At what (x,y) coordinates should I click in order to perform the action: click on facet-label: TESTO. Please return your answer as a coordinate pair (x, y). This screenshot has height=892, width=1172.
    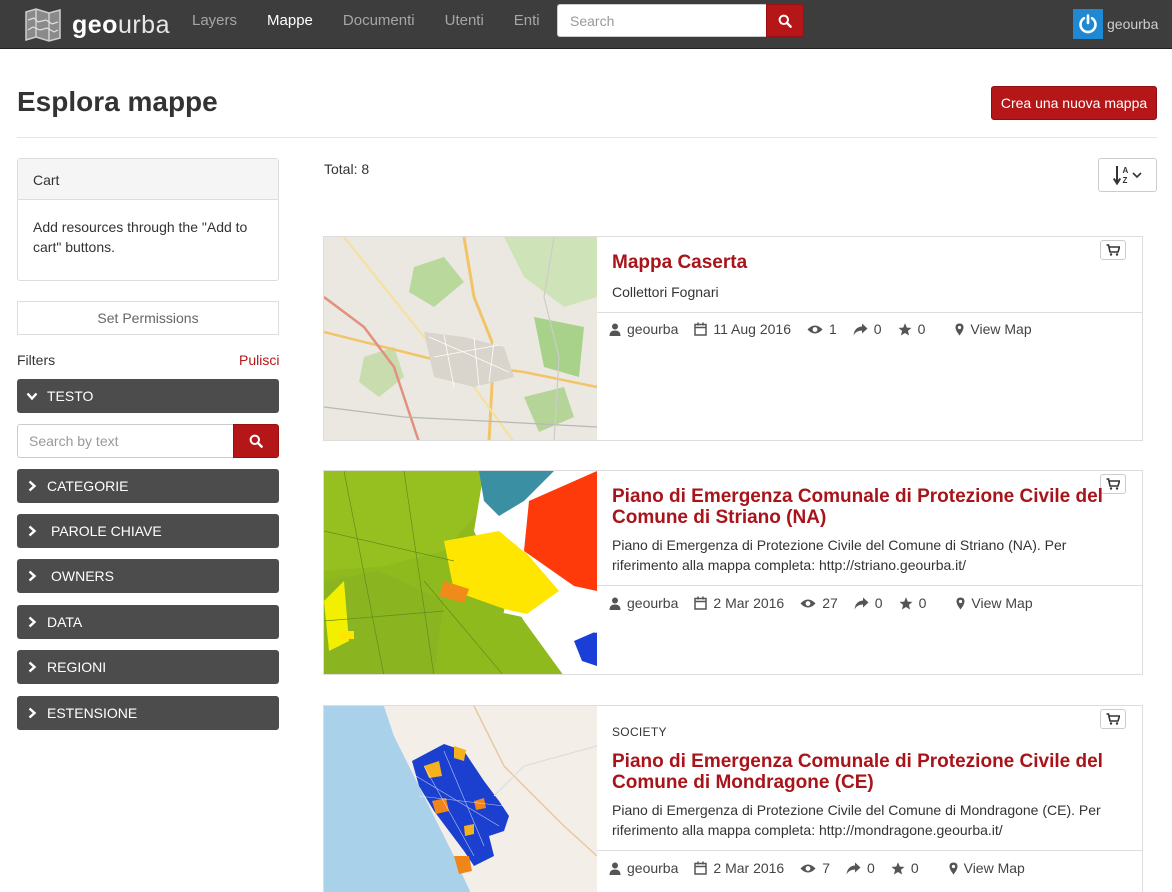
    Looking at the image, I should click on (70, 396).